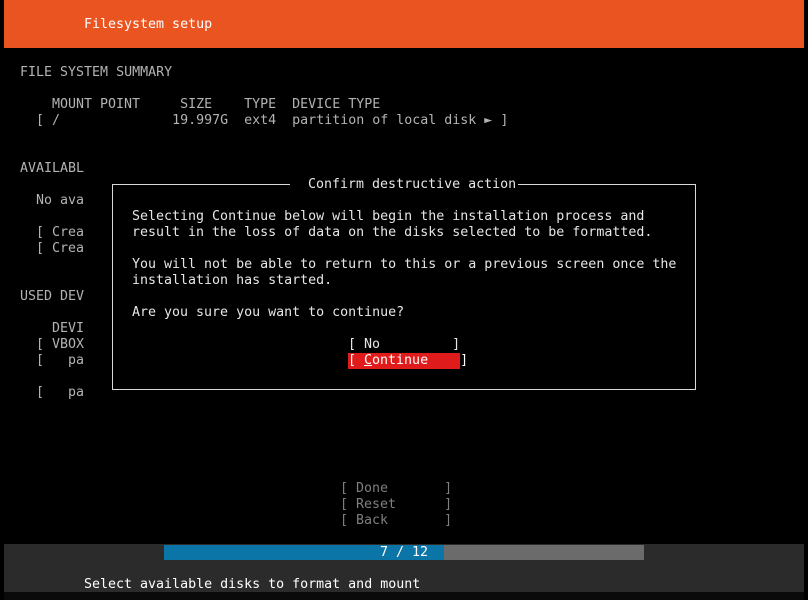 The image size is (808, 600). What do you see at coordinates (396, 489) in the screenshot?
I see `done-button: [ Done ]` at bounding box center [396, 489].